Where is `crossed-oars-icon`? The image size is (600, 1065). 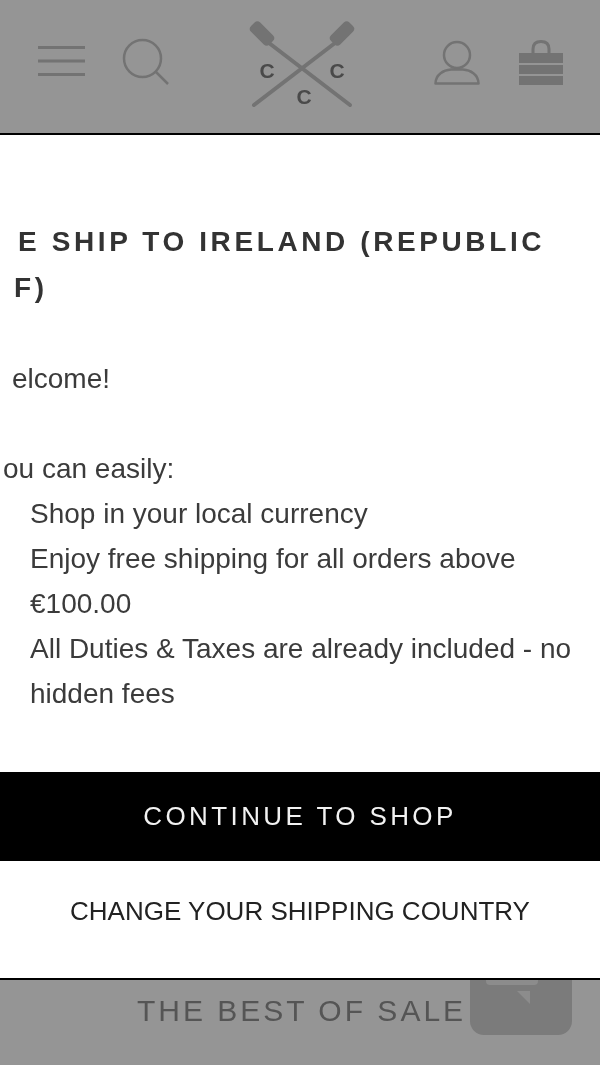
crossed-oars-icon is located at coordinates (301, 63).